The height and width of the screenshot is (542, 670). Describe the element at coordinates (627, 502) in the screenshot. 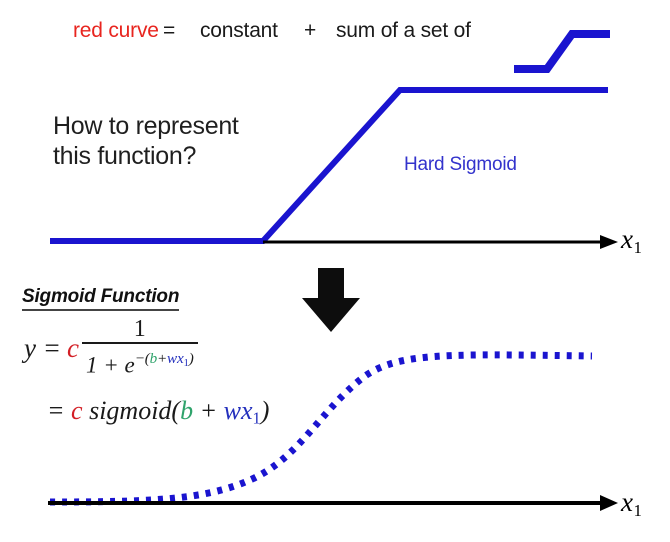

I see `x-axis-label-bottom-var: x` at that location.